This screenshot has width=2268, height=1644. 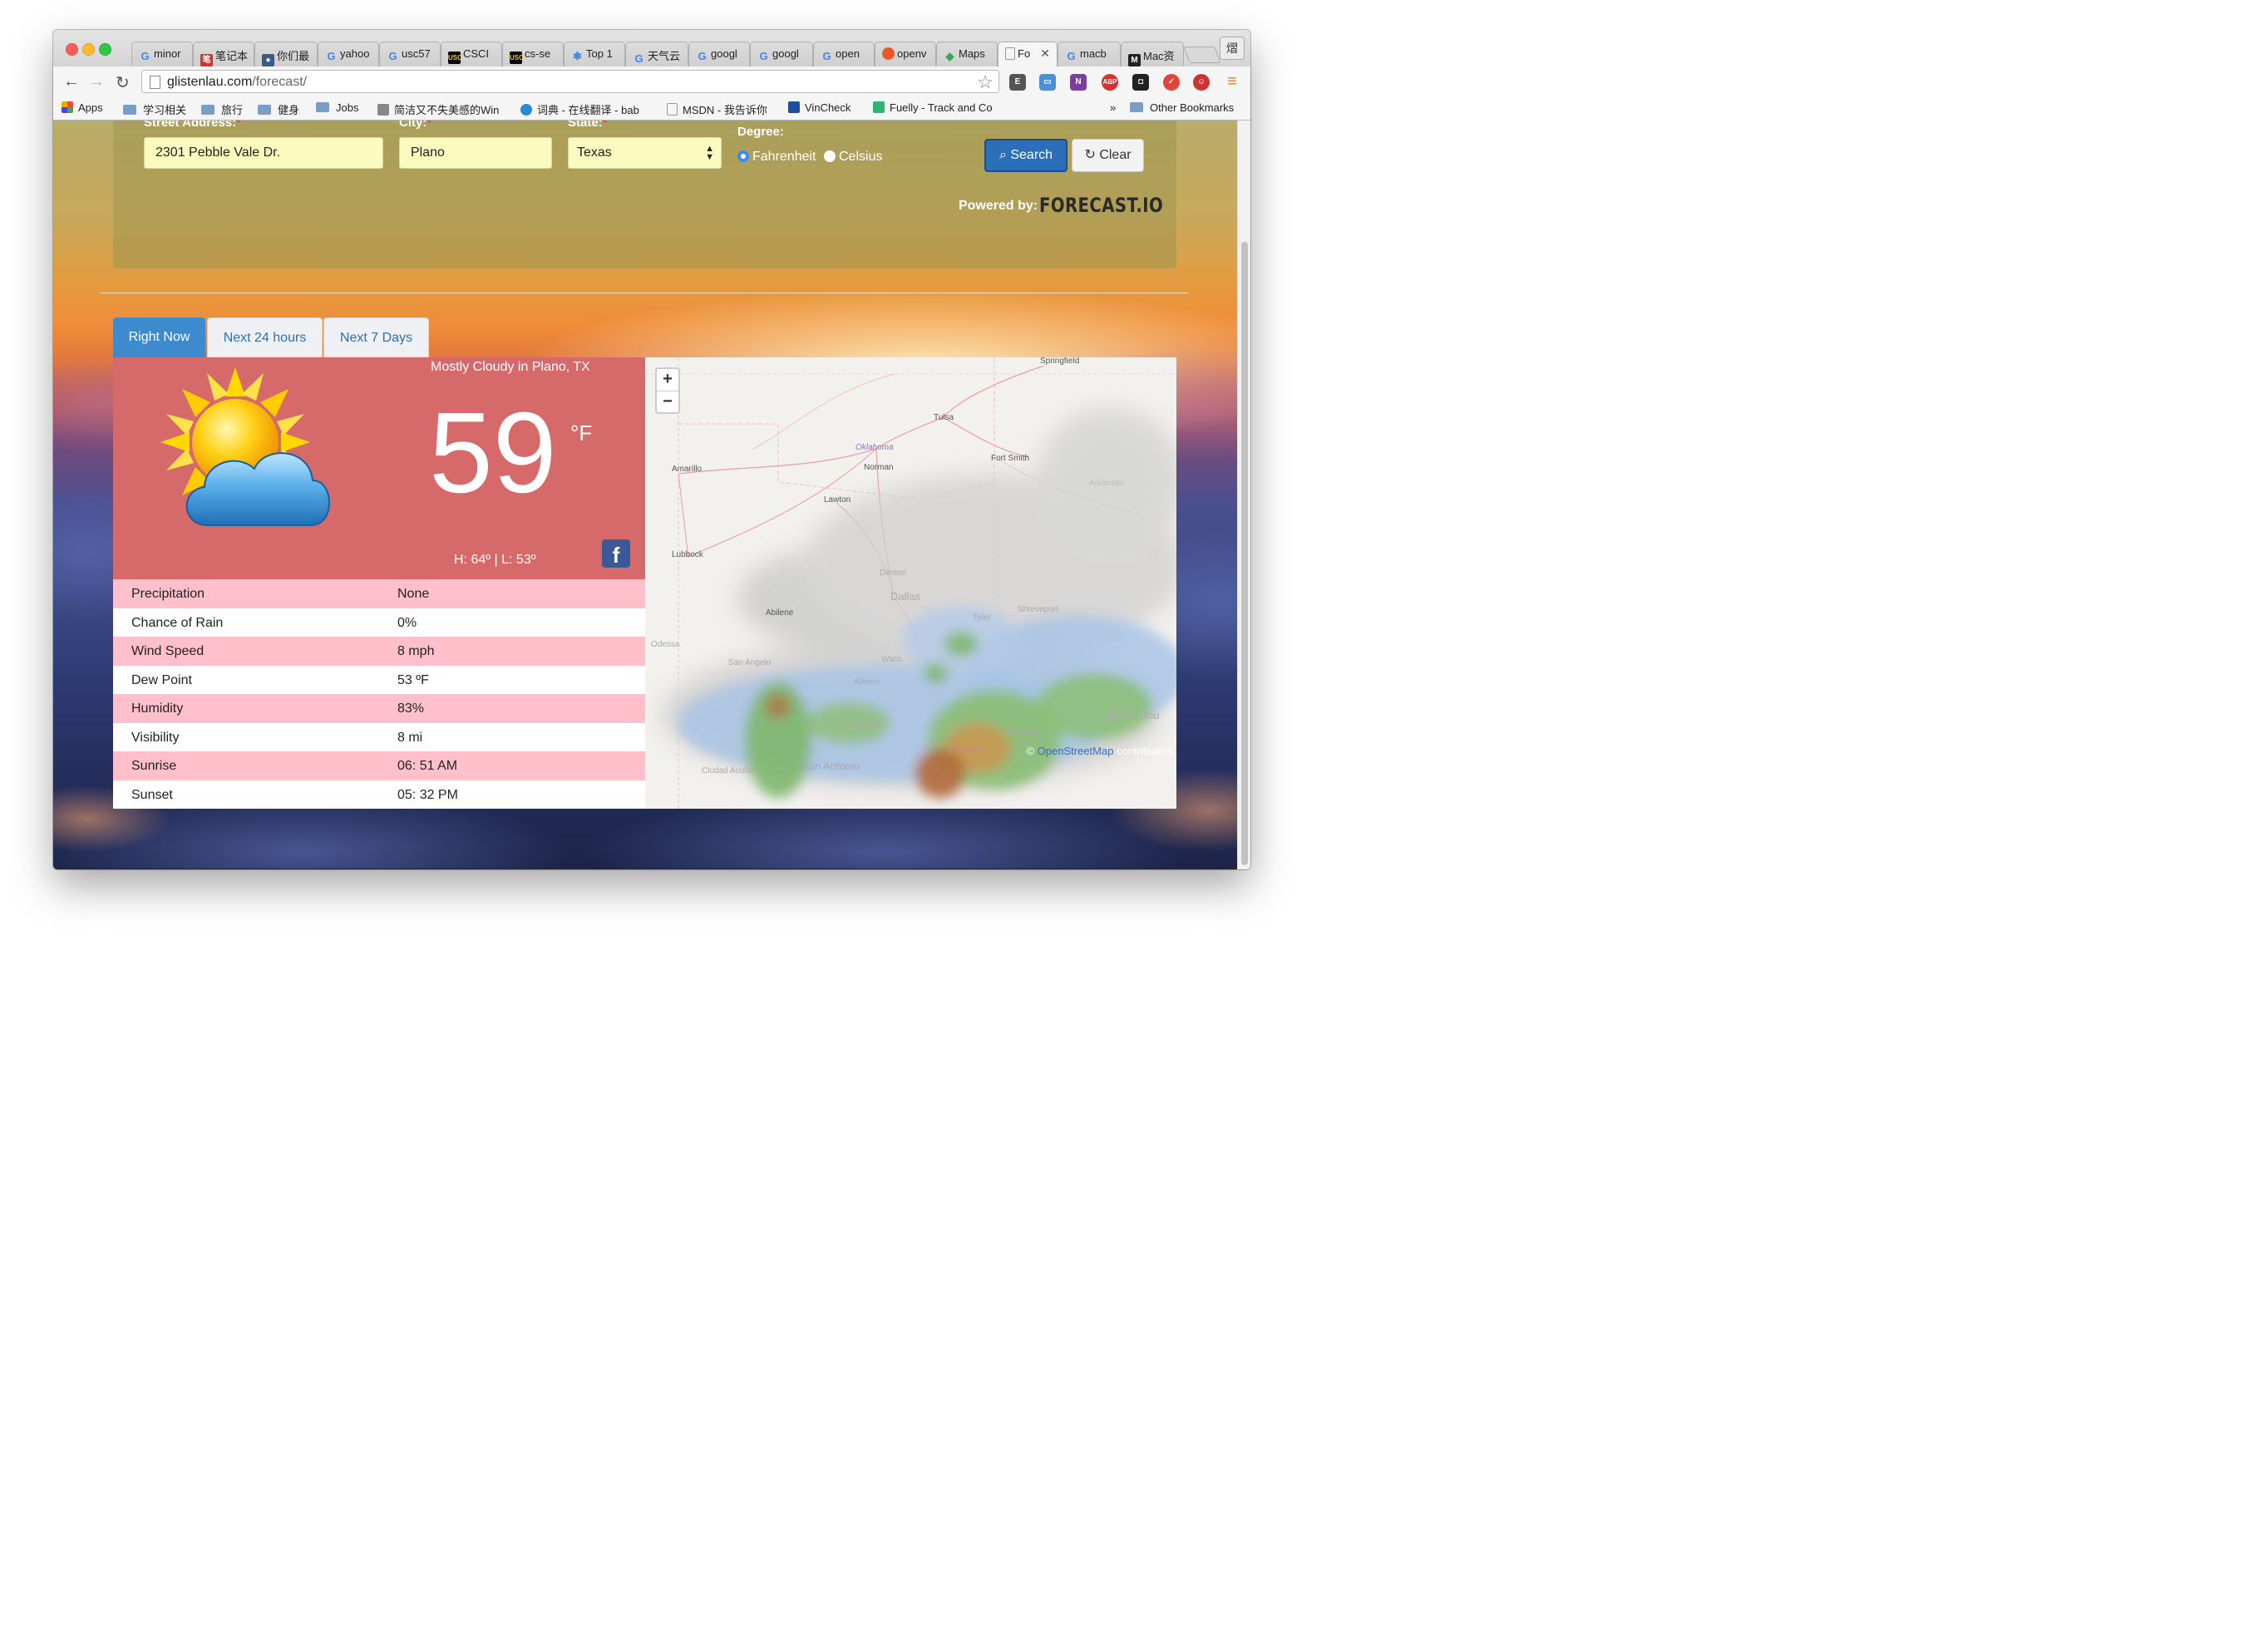 I want to click on bookmark-link: MSDN - 我告诉你, so click(x=717, y=109).